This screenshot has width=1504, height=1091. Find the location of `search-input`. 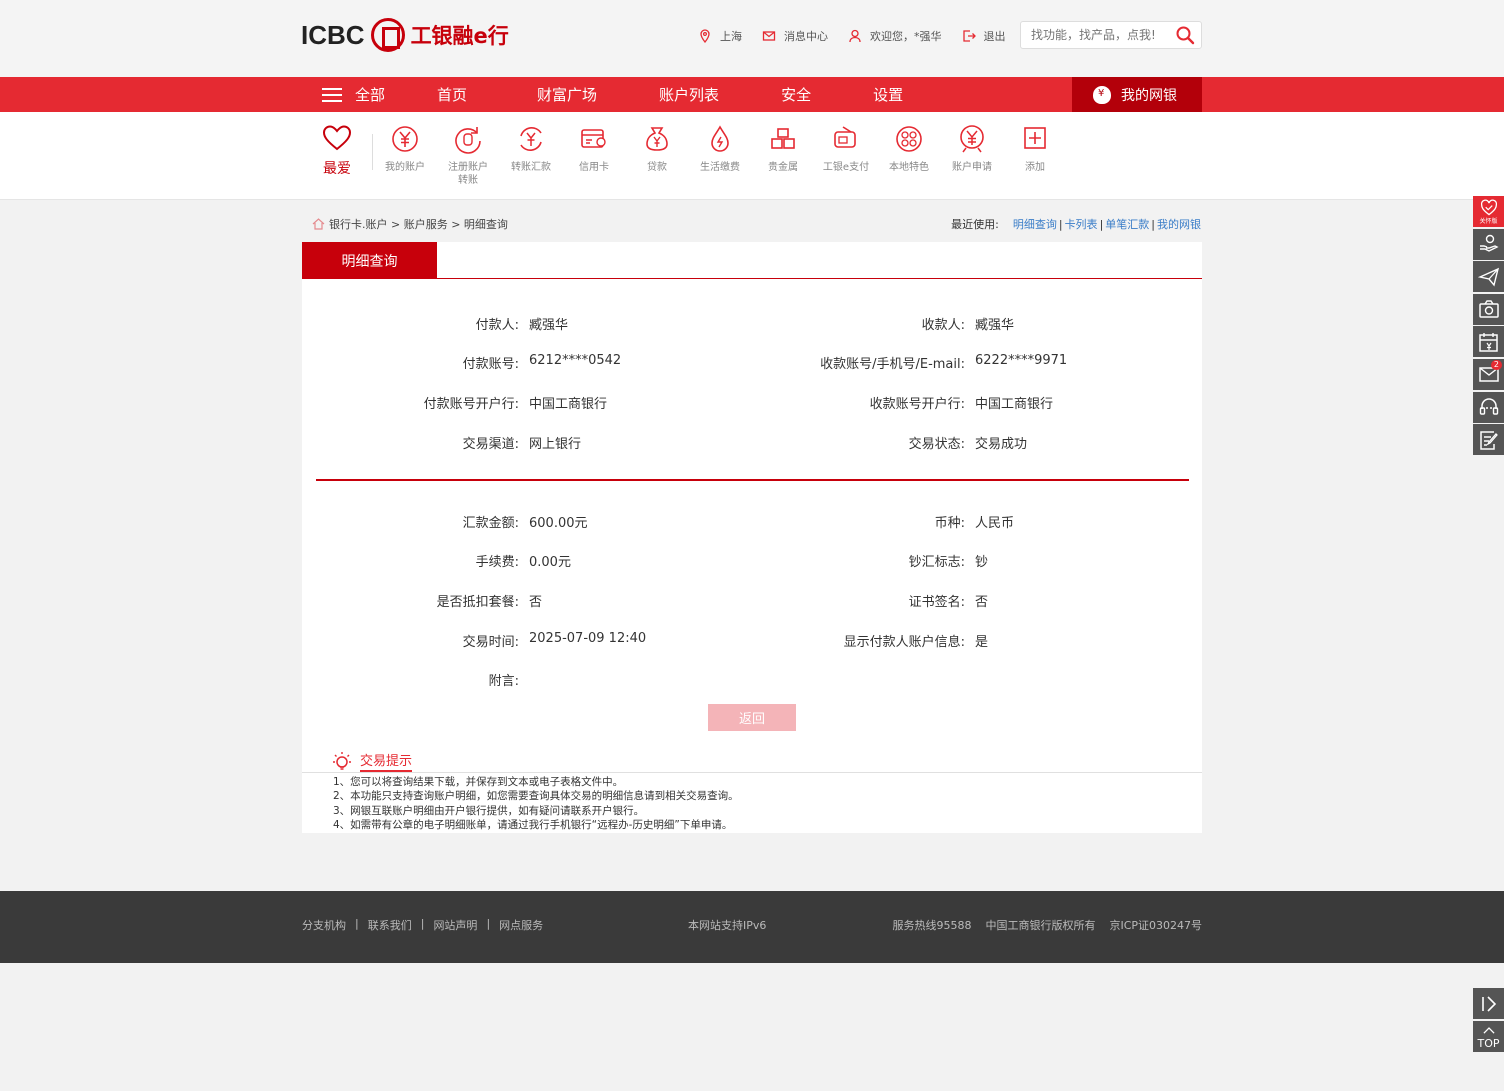

search-input is located at coordinates (1091, 35).